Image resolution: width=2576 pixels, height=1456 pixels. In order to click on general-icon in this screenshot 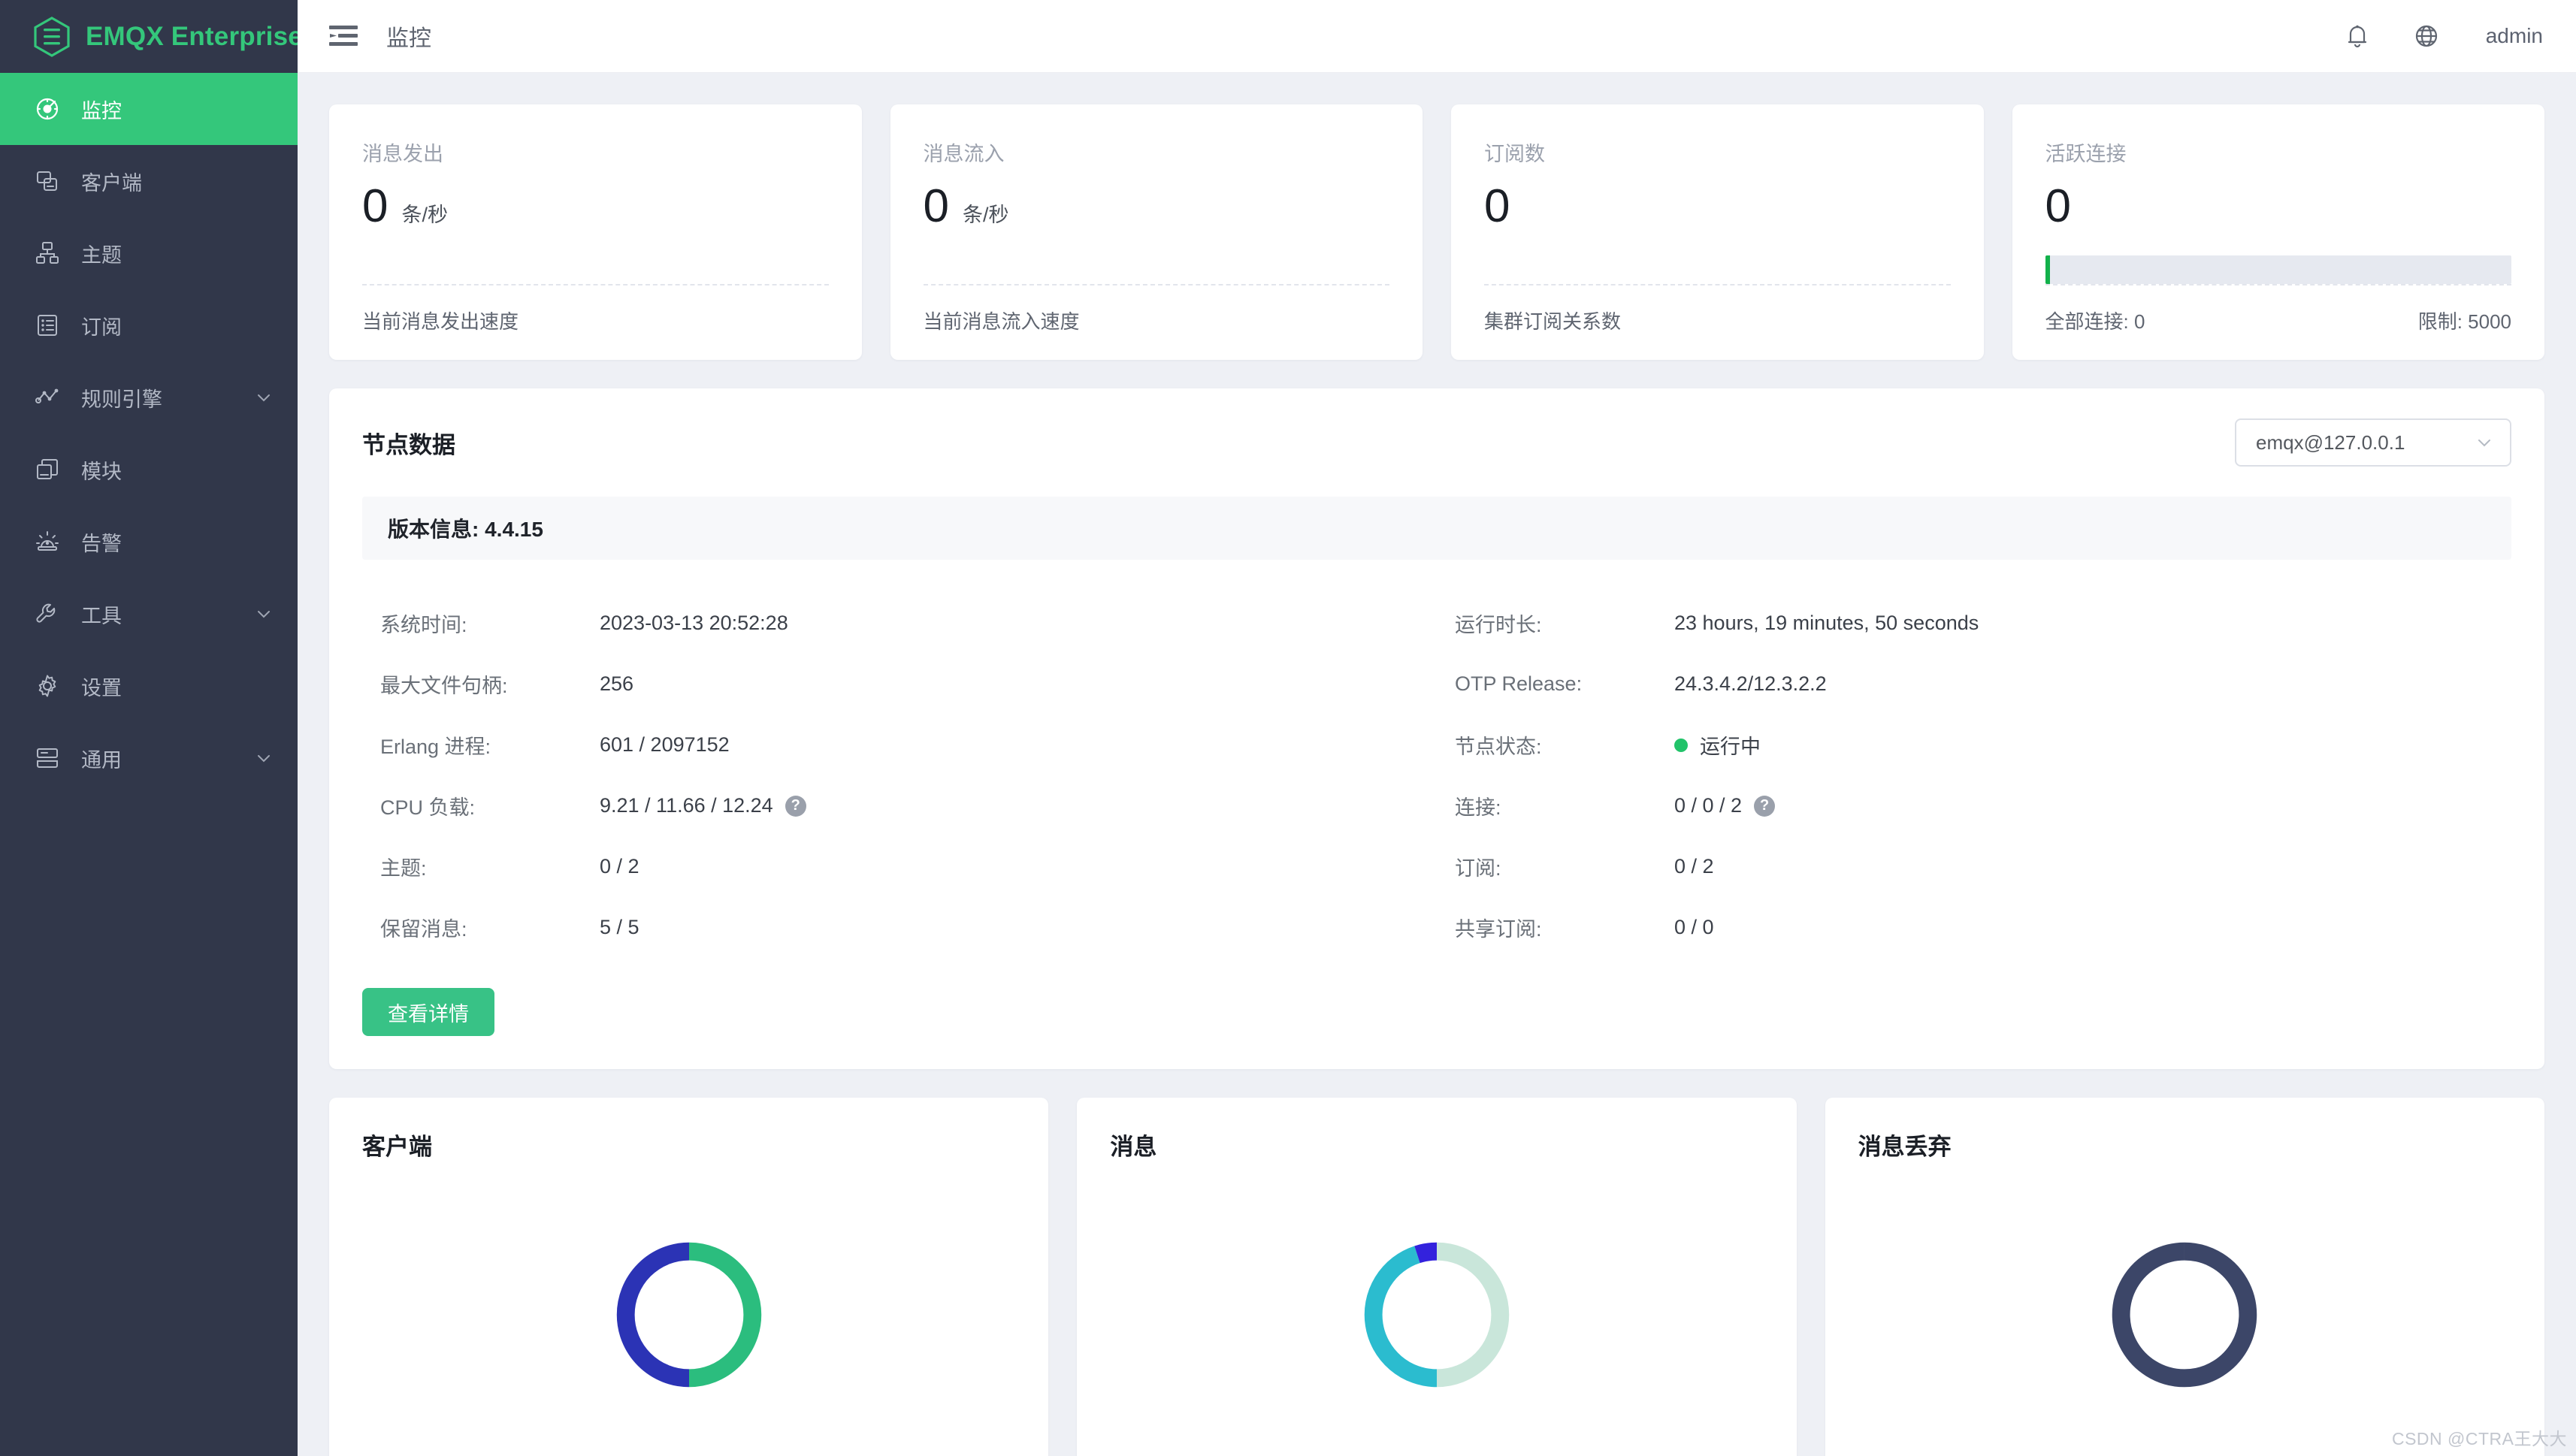, I will do `click(48, 758)`.